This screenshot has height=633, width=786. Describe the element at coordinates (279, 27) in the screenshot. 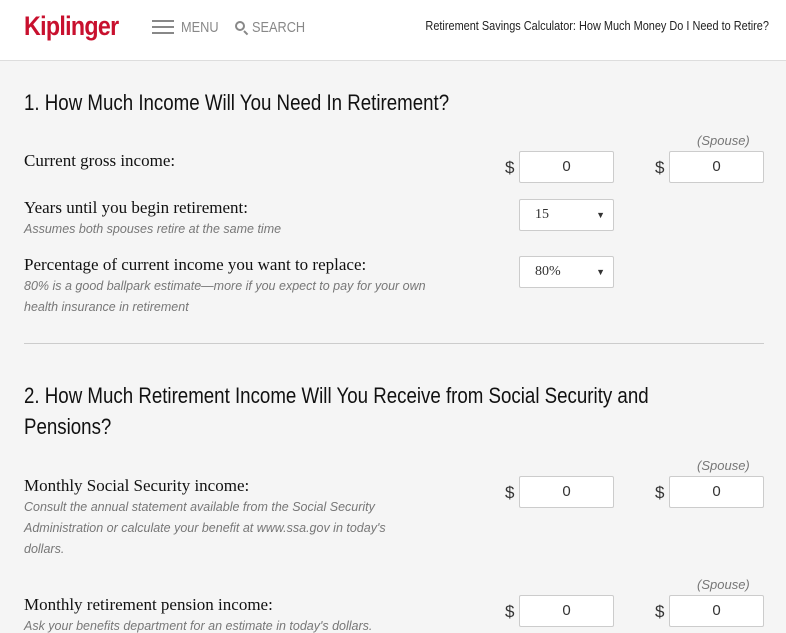

I see `search-label: SEARCH` at that location.